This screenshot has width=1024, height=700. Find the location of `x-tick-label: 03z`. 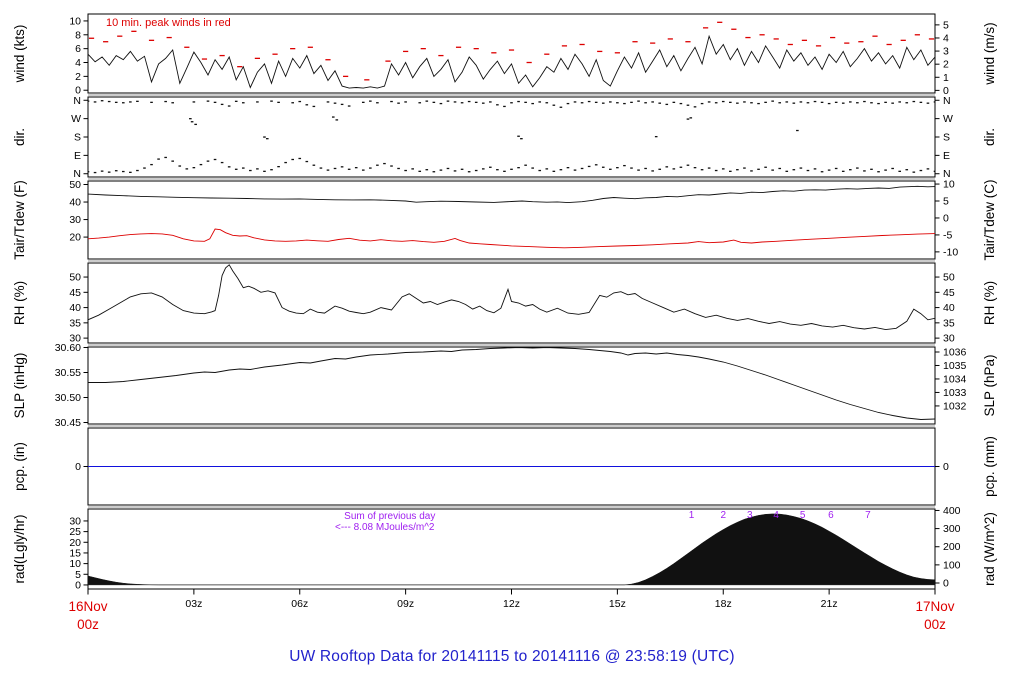

x-tick-label: 03z is located at coordinates (193, 604).